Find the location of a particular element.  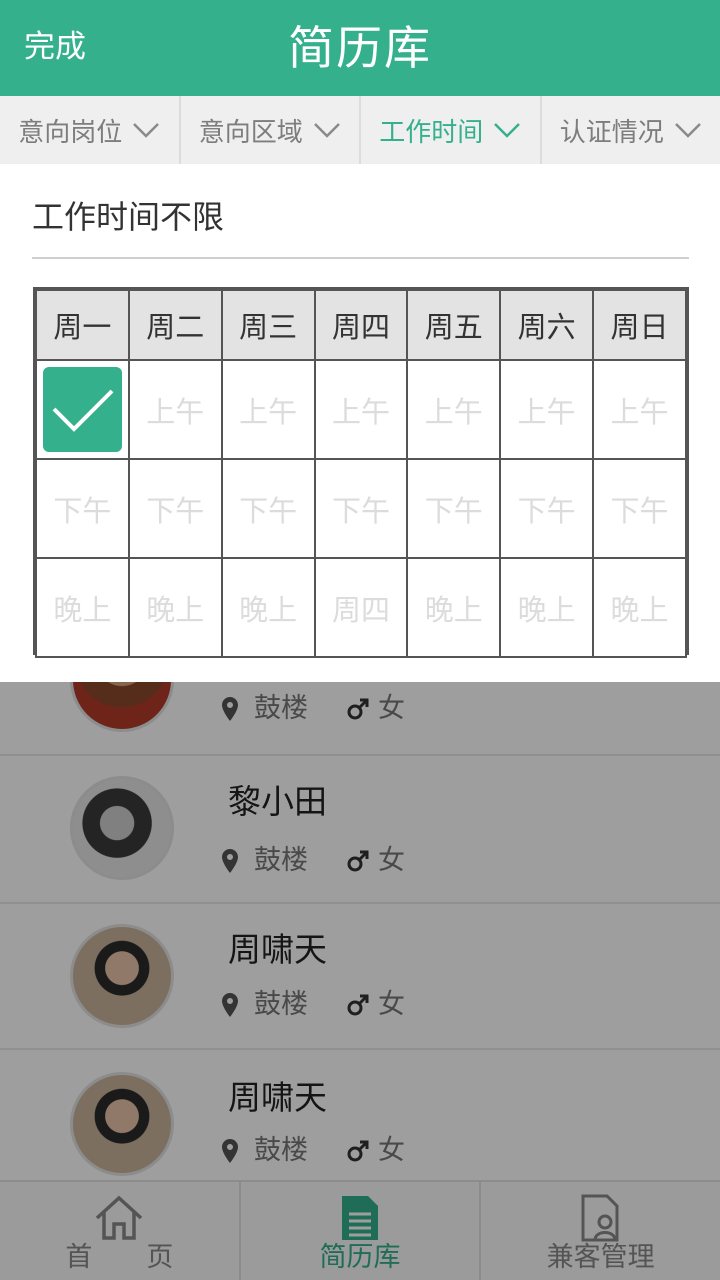

morning-row: 上午 上午 上午 上午 上午 上午 is located at coordinates (361, 409).